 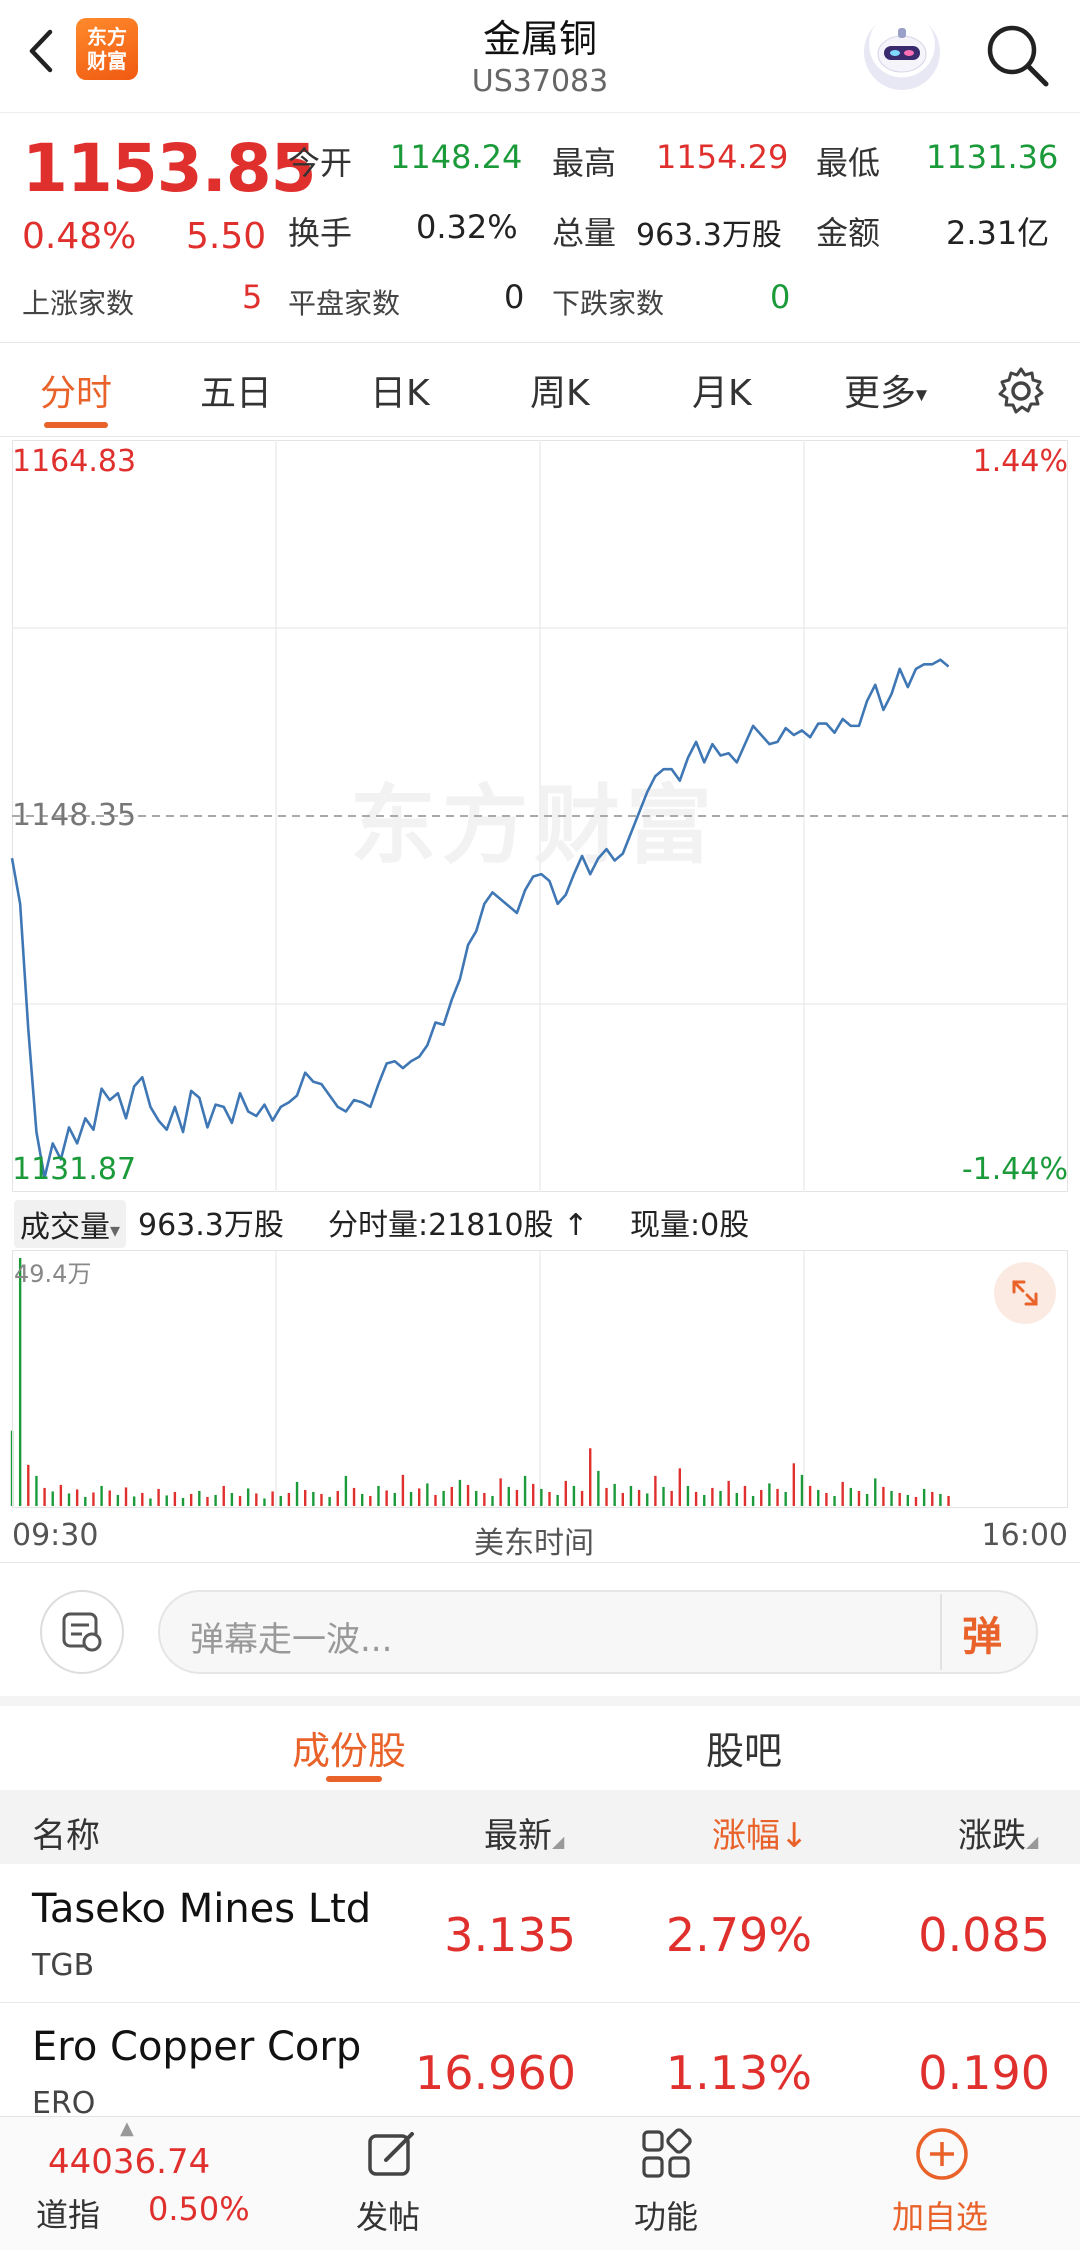 I want to click on volume-selector: 成交量▾, so click(x=70, y=1224).